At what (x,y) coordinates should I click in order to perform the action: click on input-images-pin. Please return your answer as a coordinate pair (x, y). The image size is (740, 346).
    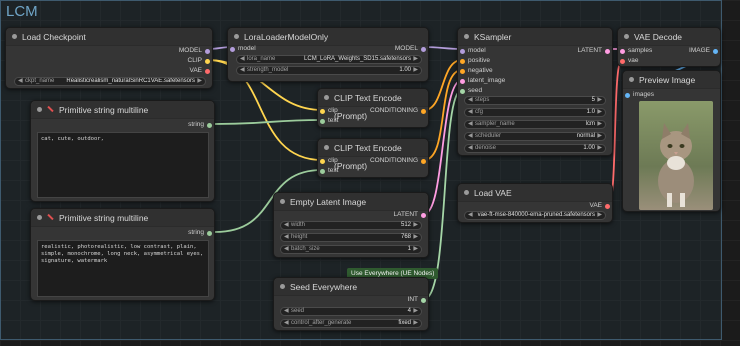
    Looking at the image, I should click on (627, 95).